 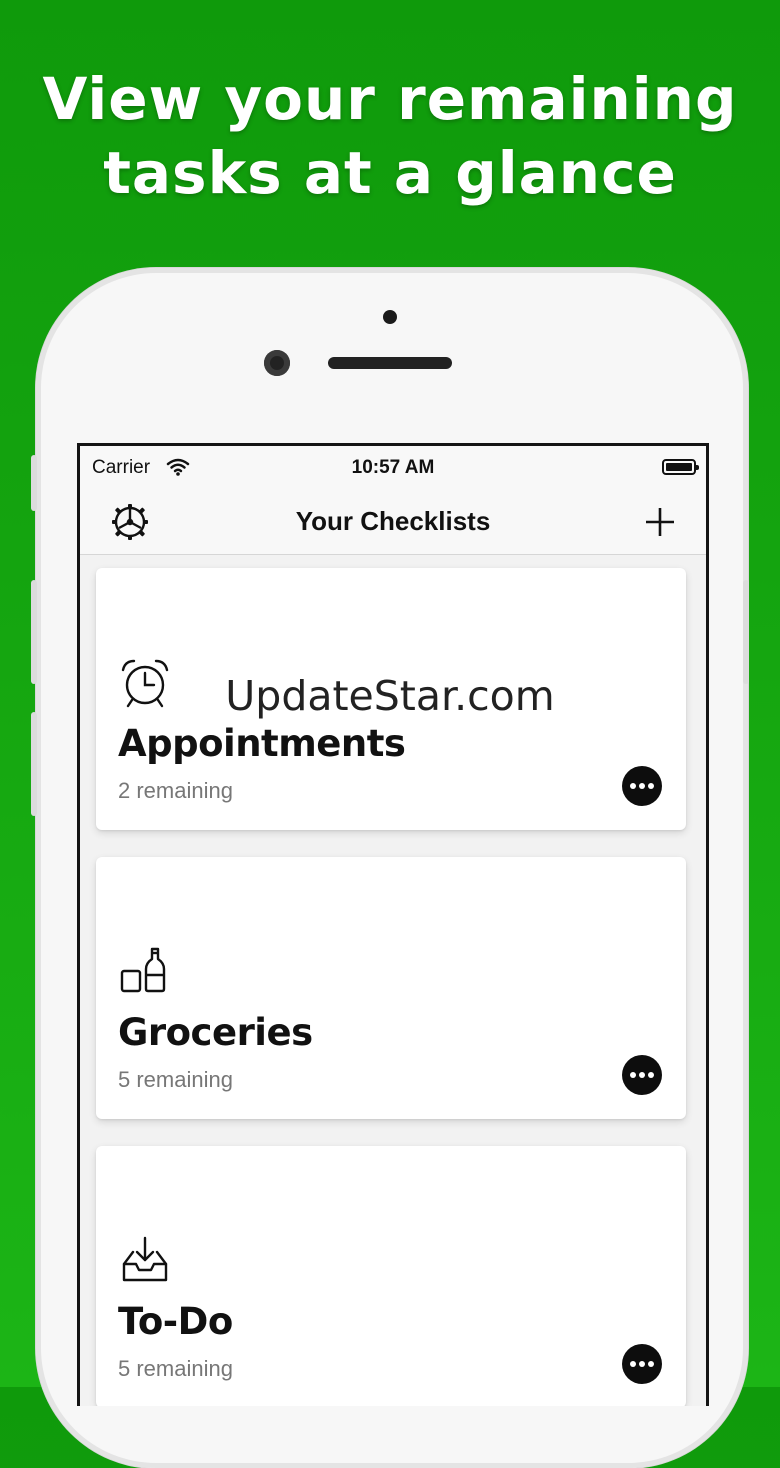 I want to click on headline: View your remaining tasks at a glance, so click(x=390, y=136).